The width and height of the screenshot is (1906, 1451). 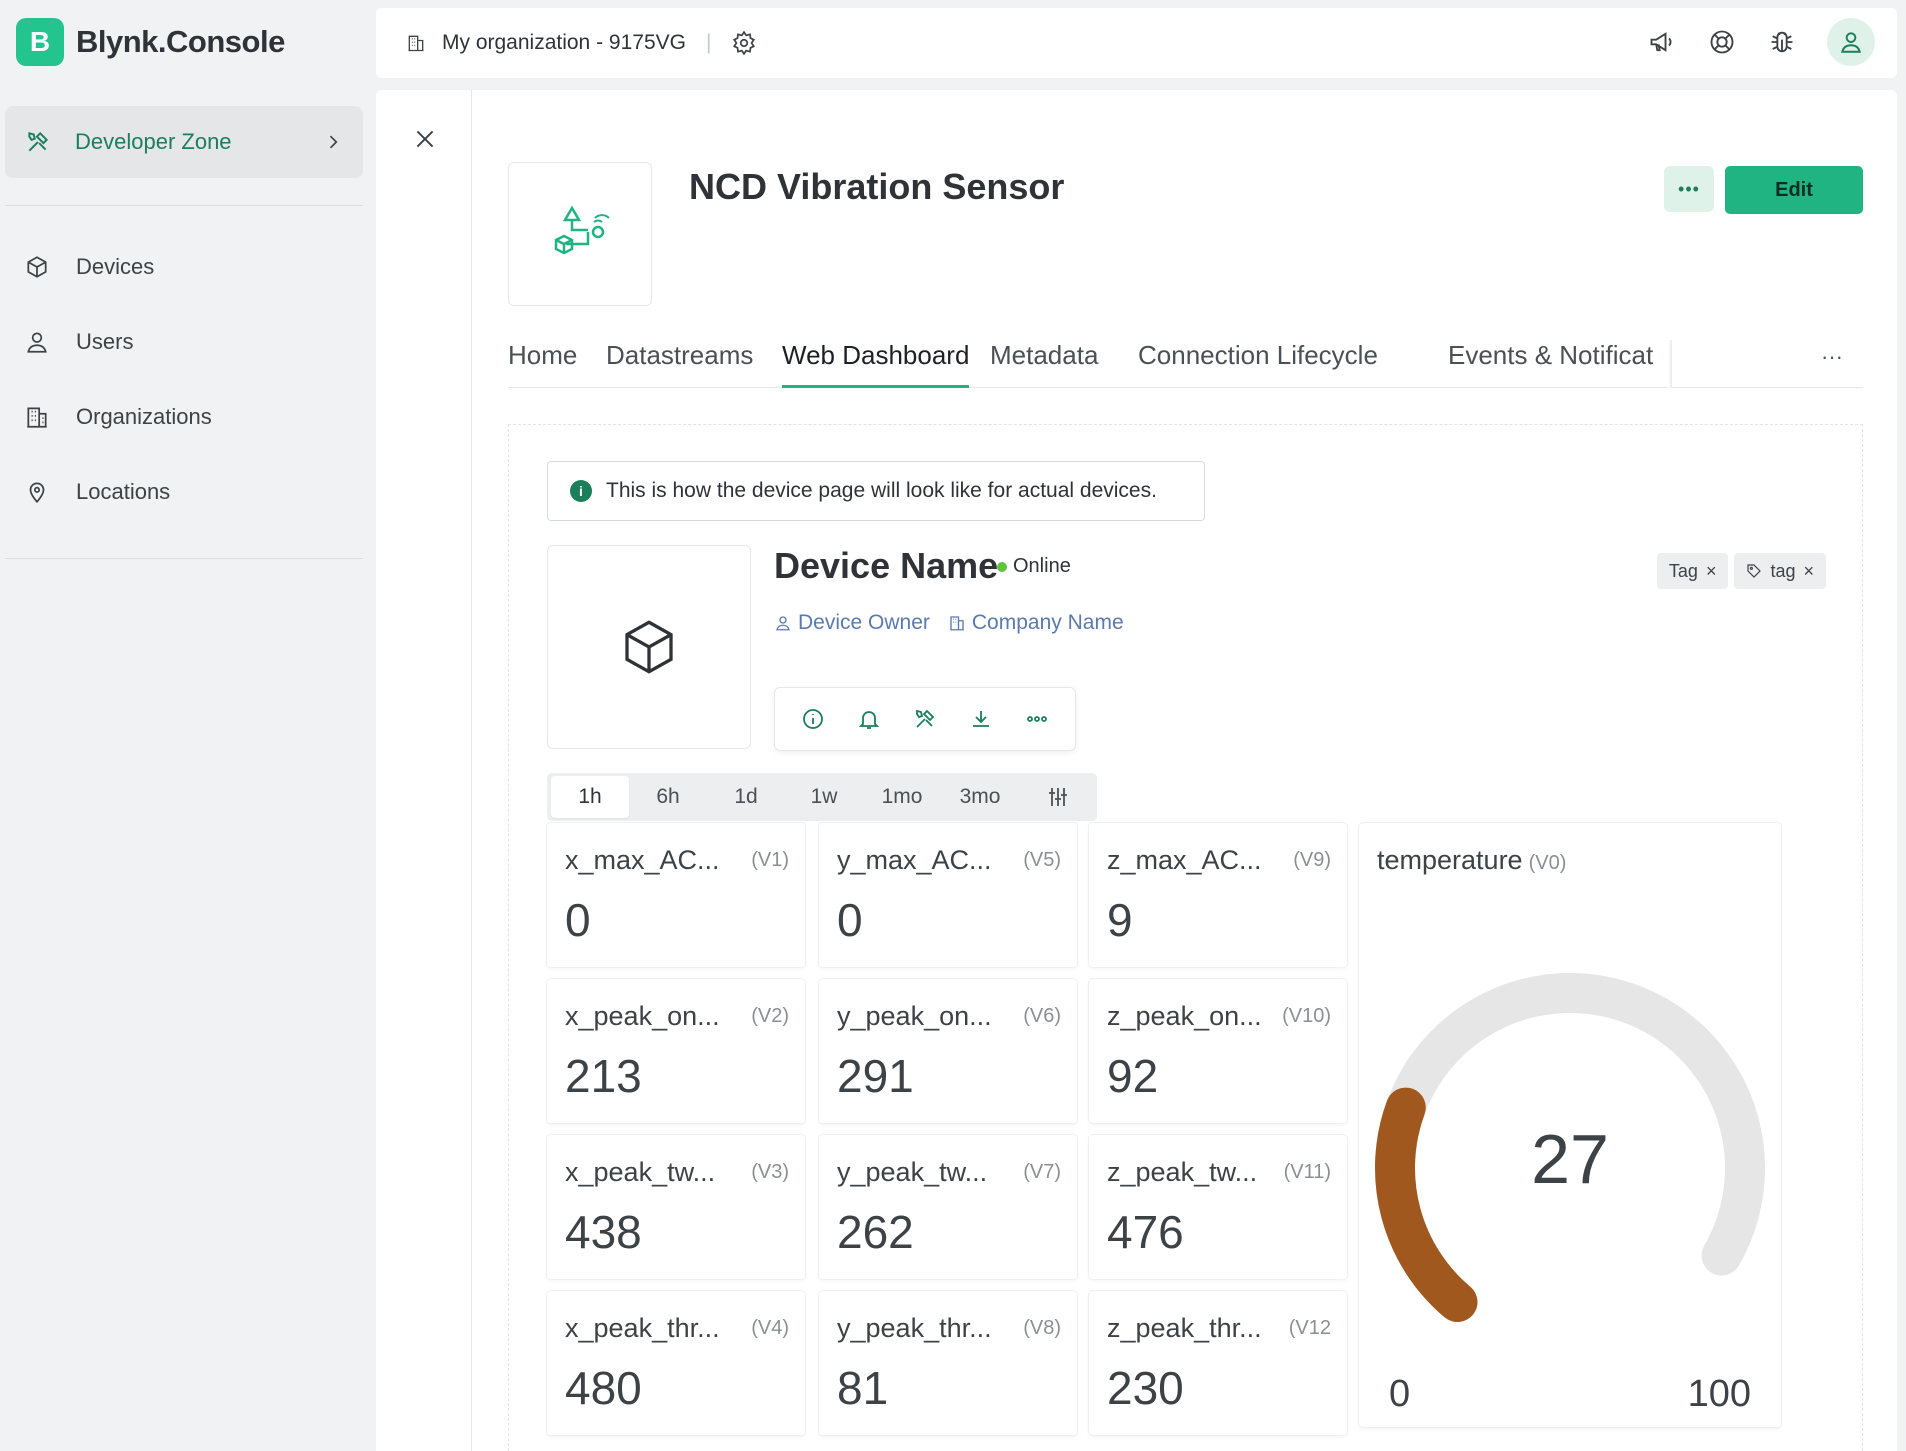 What do you see at coordinates (1218, 1051) in the screenshot?
I see `value-tile: z_peak_on... (V10) 92` at bounding box center [1218, 1051].